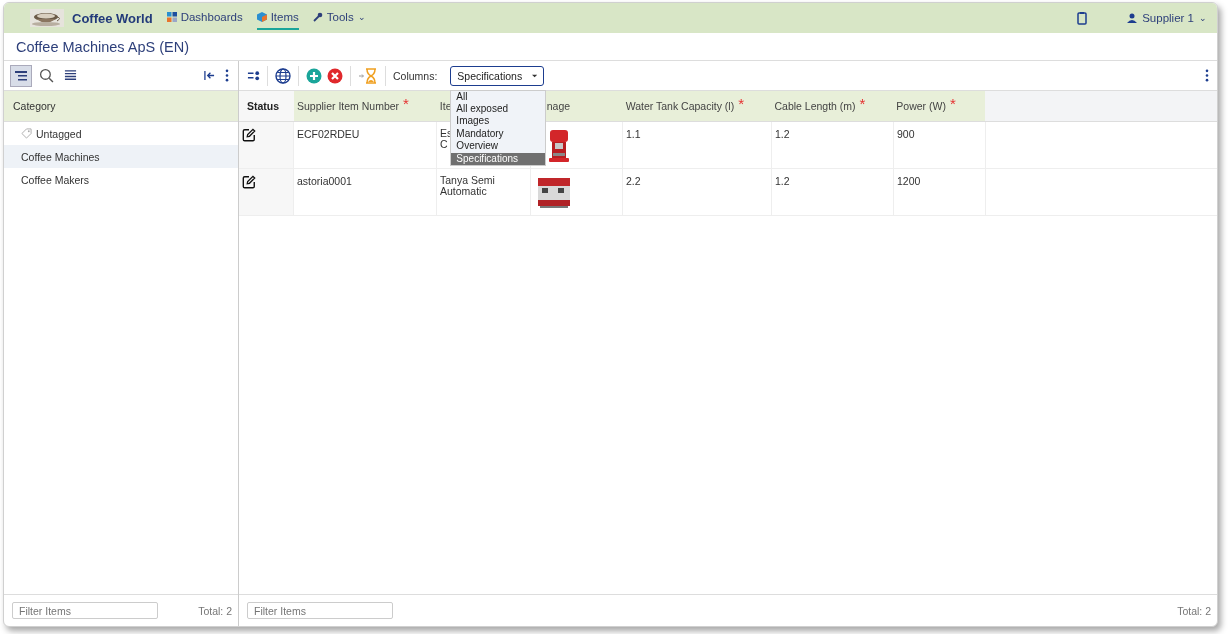  I want to click on table-cell: 1.1, so click(633, 134).